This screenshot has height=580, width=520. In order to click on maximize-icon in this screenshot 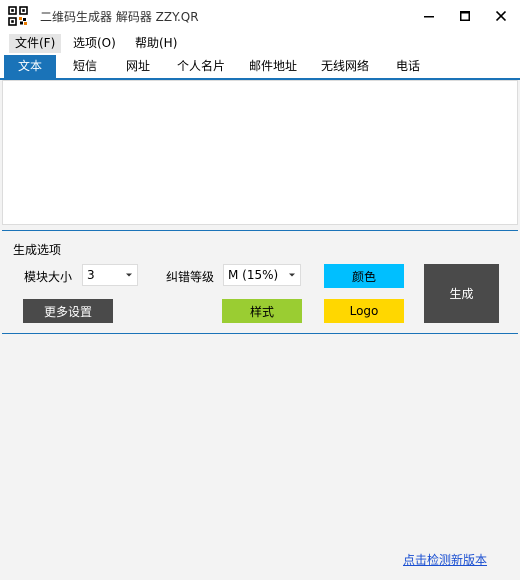, I will do `click(465, 15)`.